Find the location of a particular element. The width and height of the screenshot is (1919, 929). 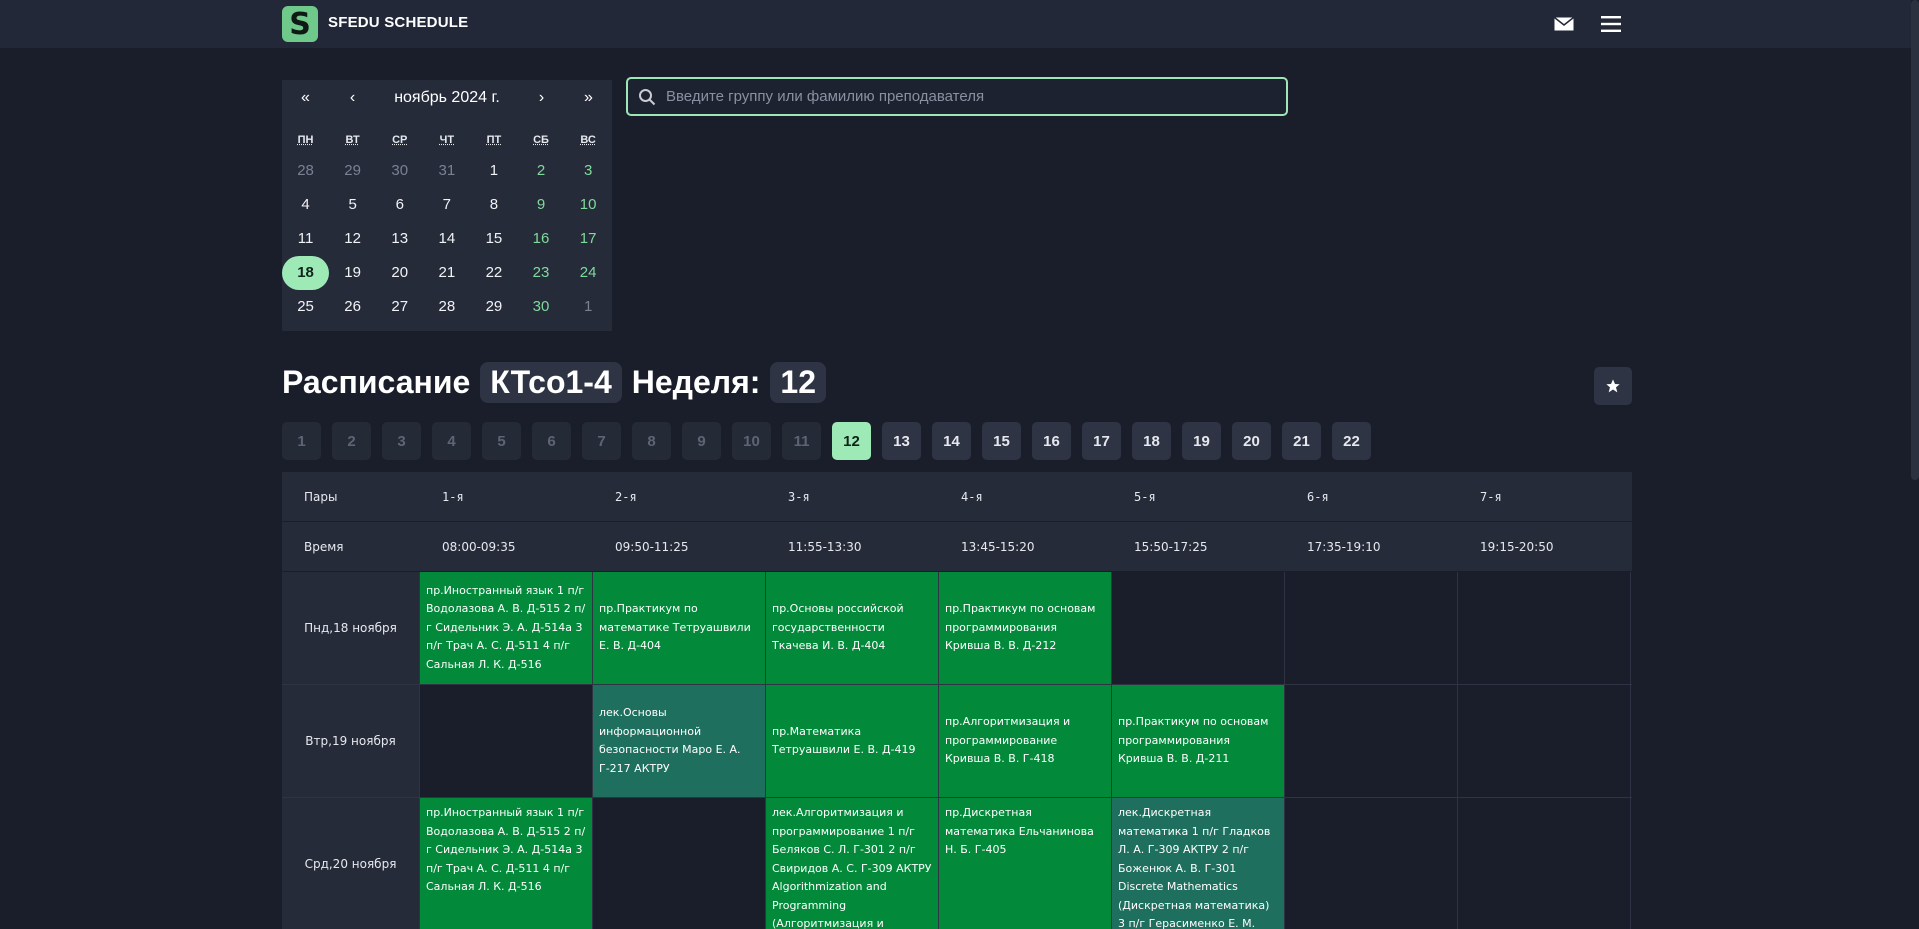

calendar-day: 6 is located at coordinates (399, 205).